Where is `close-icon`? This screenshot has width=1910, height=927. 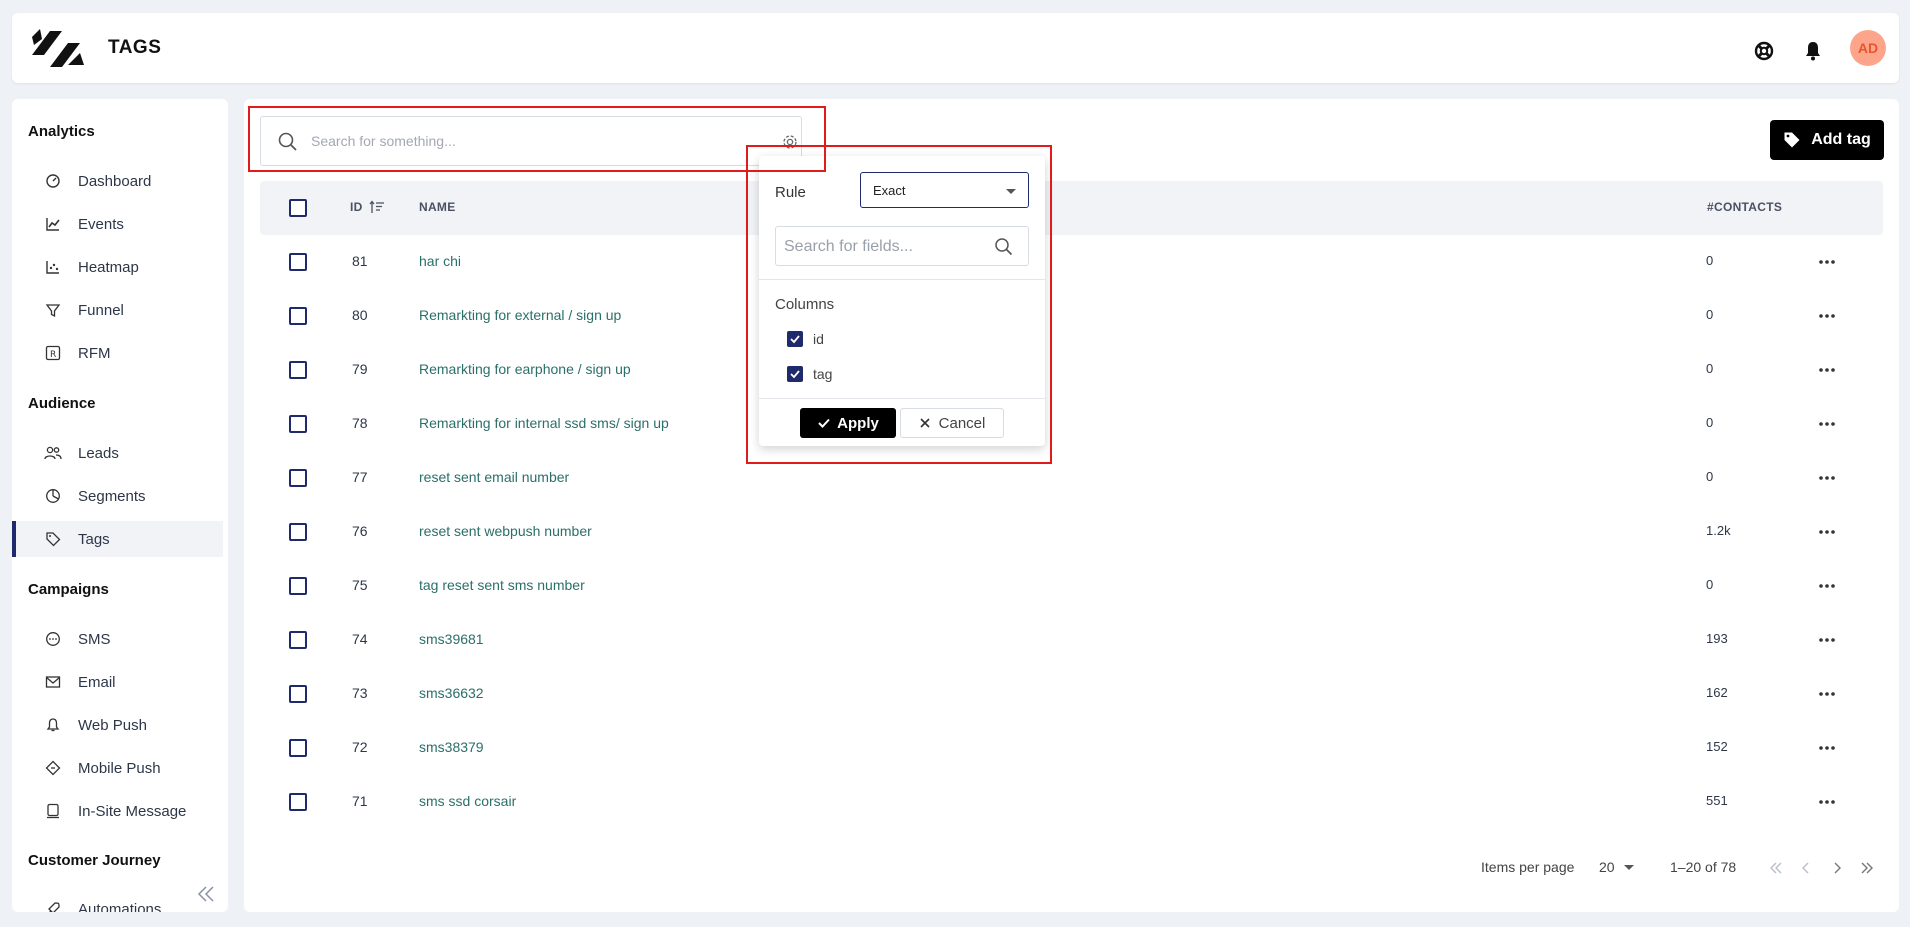 close-icon is located at coordinates (925, 423).